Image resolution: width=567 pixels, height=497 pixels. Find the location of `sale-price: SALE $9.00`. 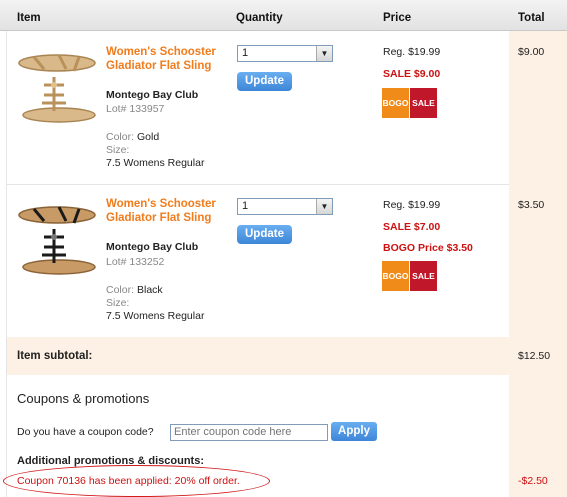

sale-price: SALE $9.00 is located at coordinates (412, 74).